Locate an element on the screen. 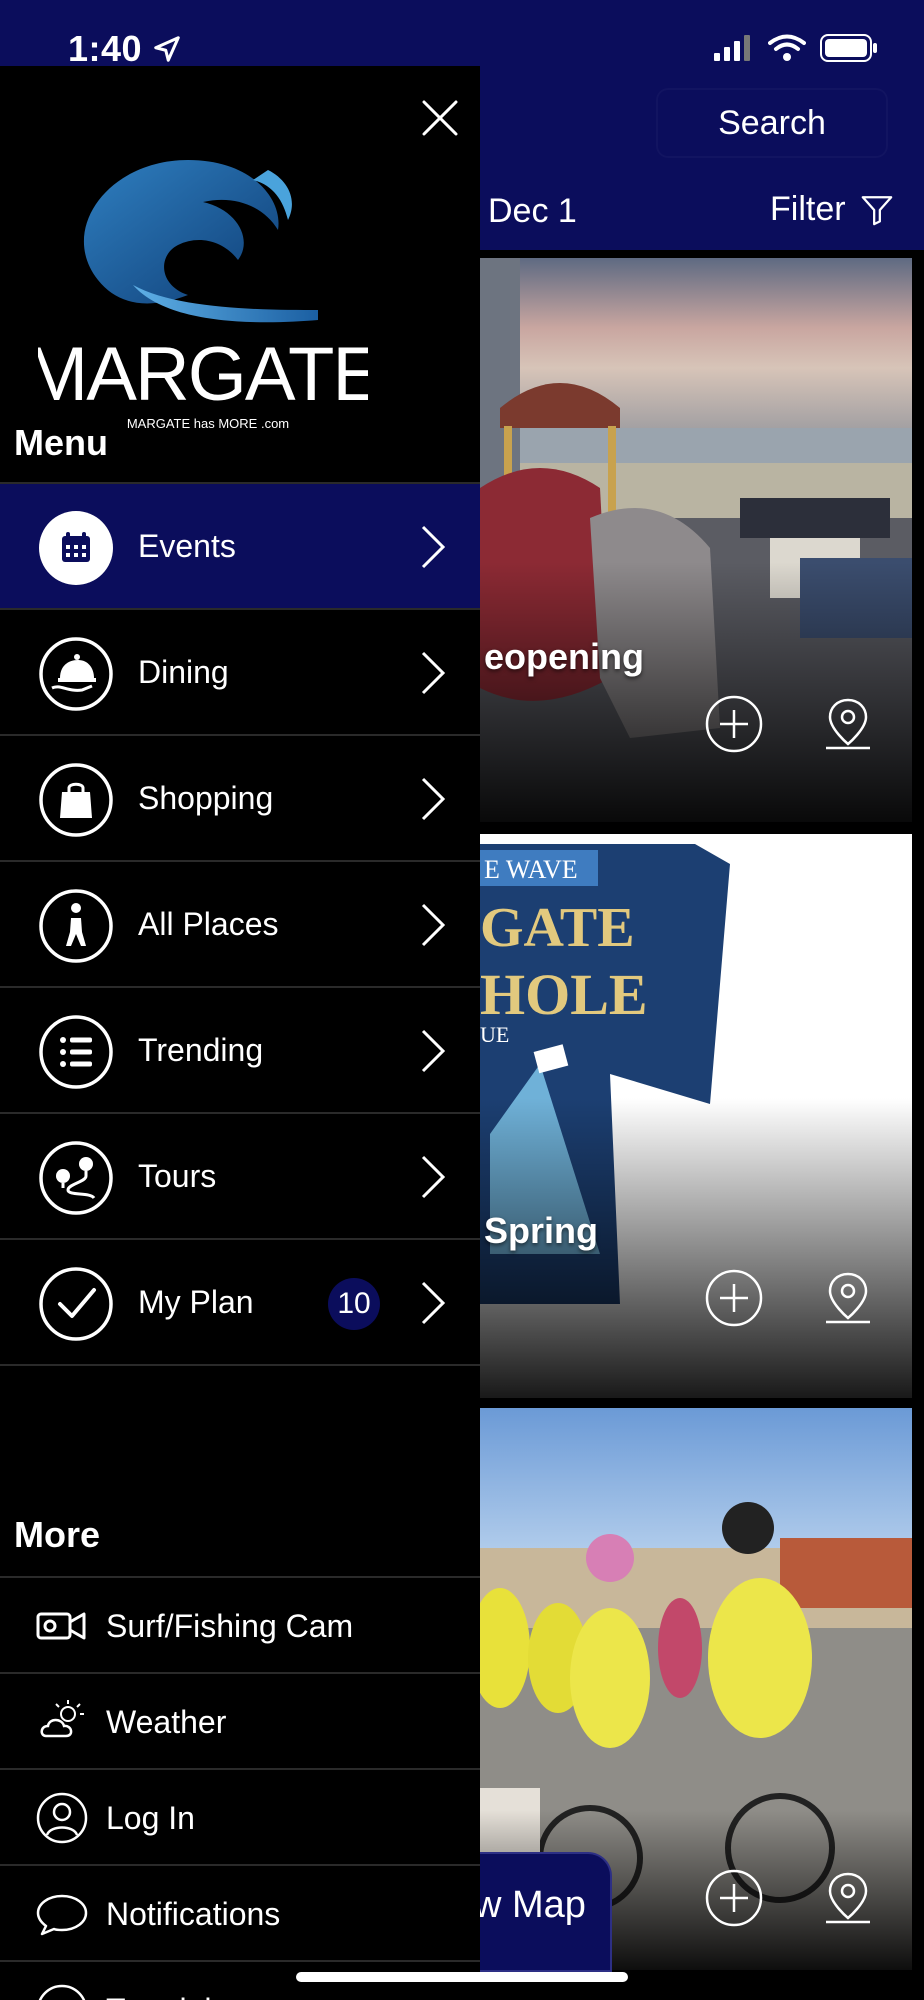 The width and height of the screenshot is (924, 2000). event-title: Spring is located at coordinates (541, 1230).